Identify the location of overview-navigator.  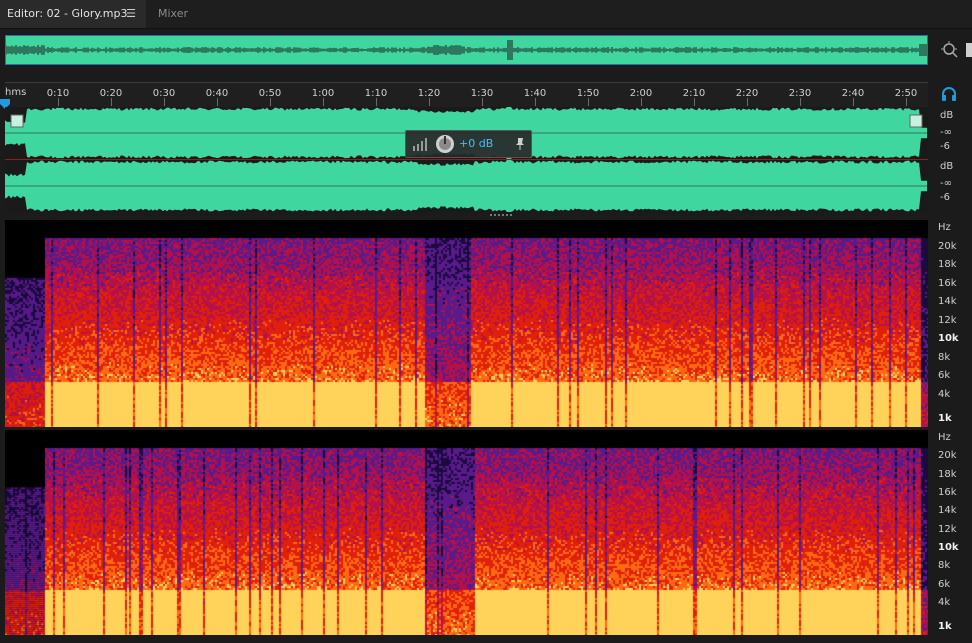
(466, 50).